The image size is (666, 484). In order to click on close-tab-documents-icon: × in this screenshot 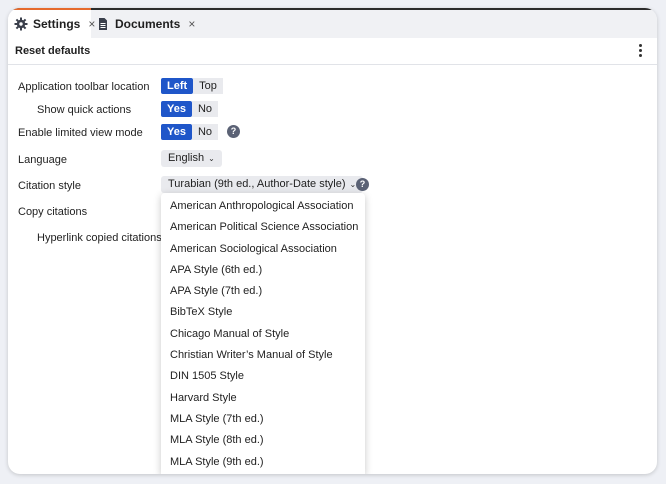, I will do `click(191, 24)`.